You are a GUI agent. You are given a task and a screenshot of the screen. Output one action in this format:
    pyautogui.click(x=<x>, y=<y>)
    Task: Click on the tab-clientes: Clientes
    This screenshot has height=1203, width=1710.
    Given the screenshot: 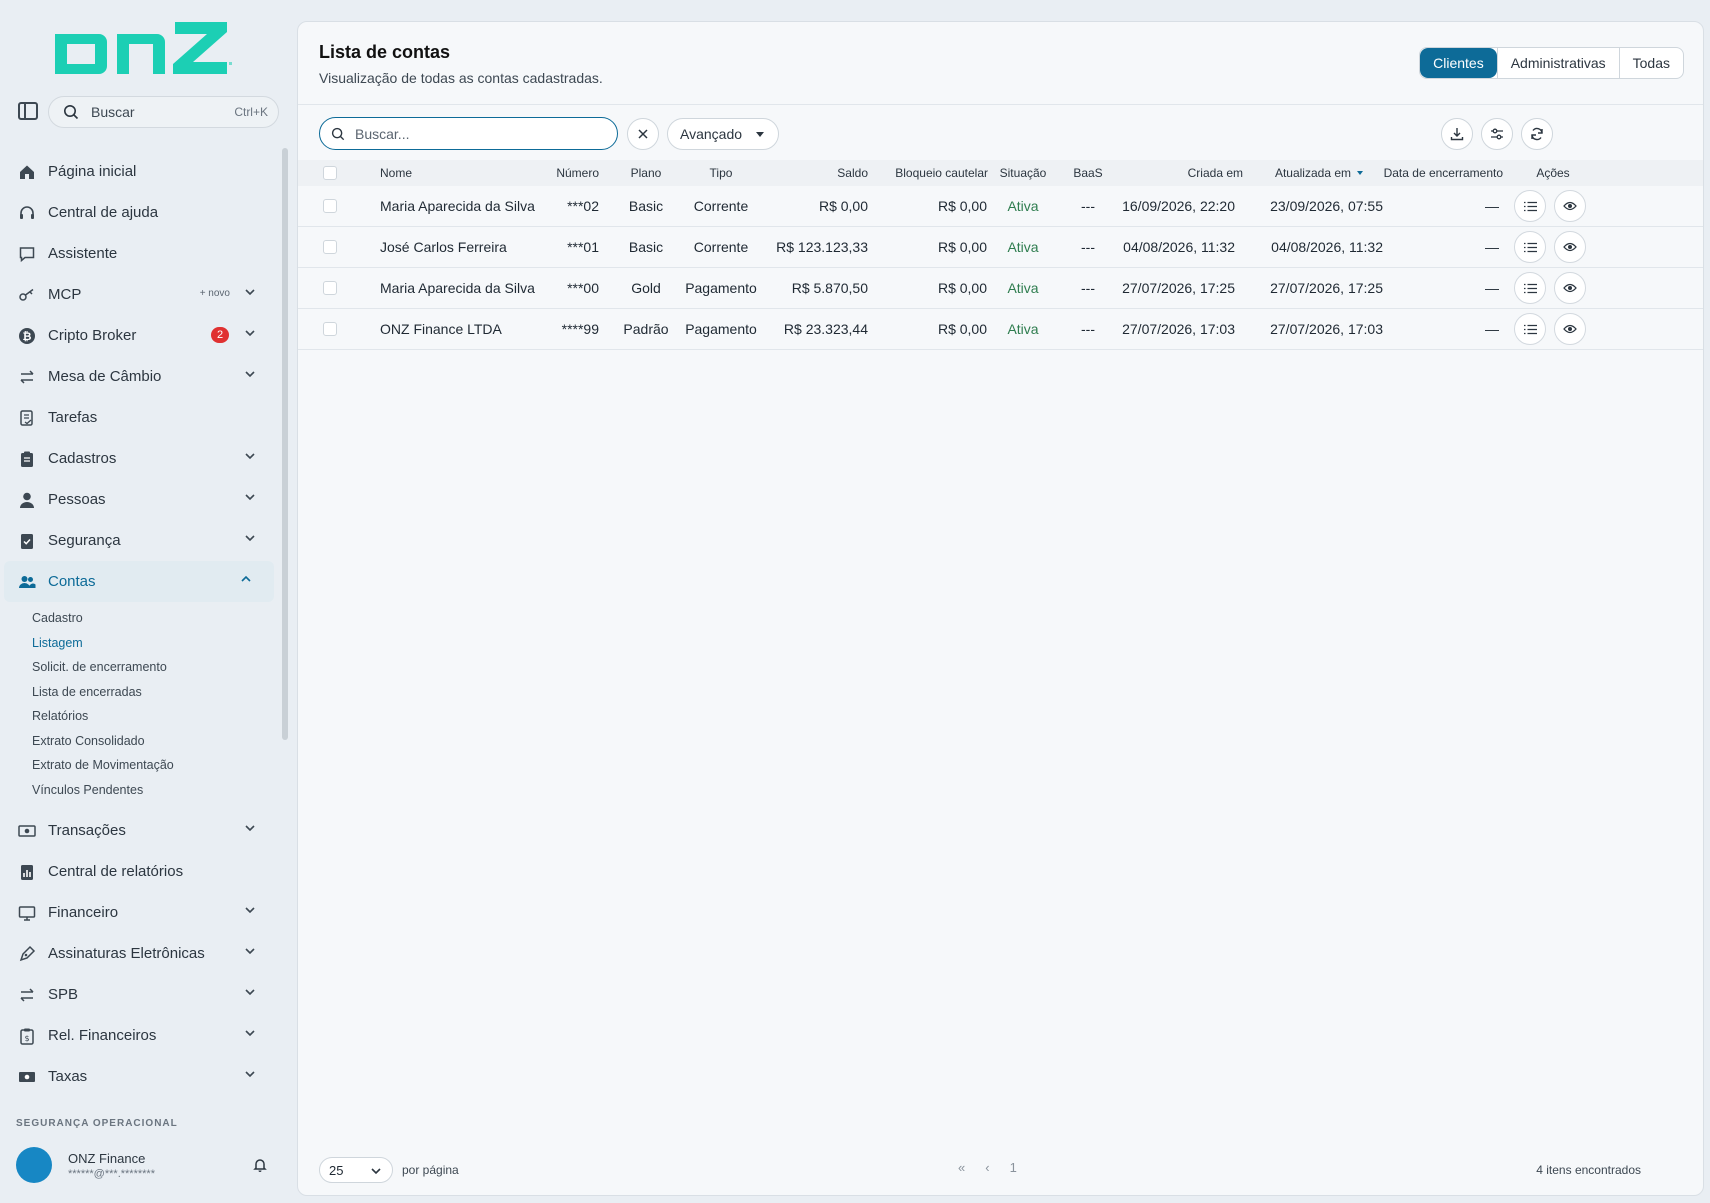 What is the action you would take?
    pyautogui.click(x=1458, y=63)
    